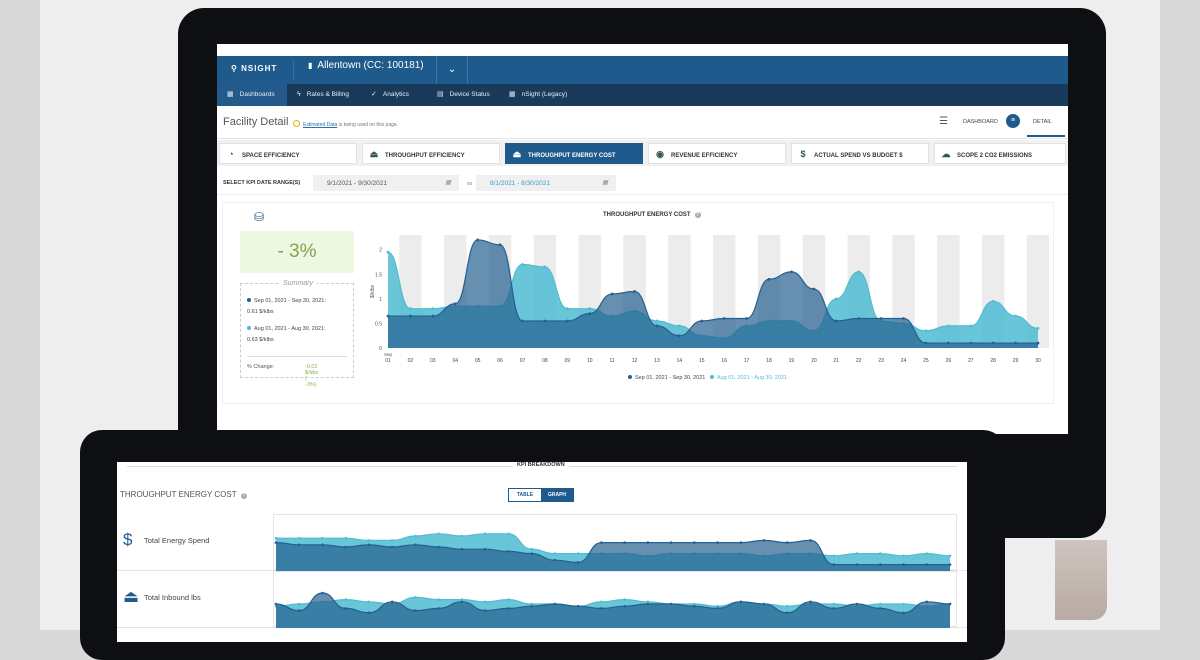 The image size is (1200, 660). I want to click on nav-rates-billing: ϟ Rates & Billing, so click(324, 95).